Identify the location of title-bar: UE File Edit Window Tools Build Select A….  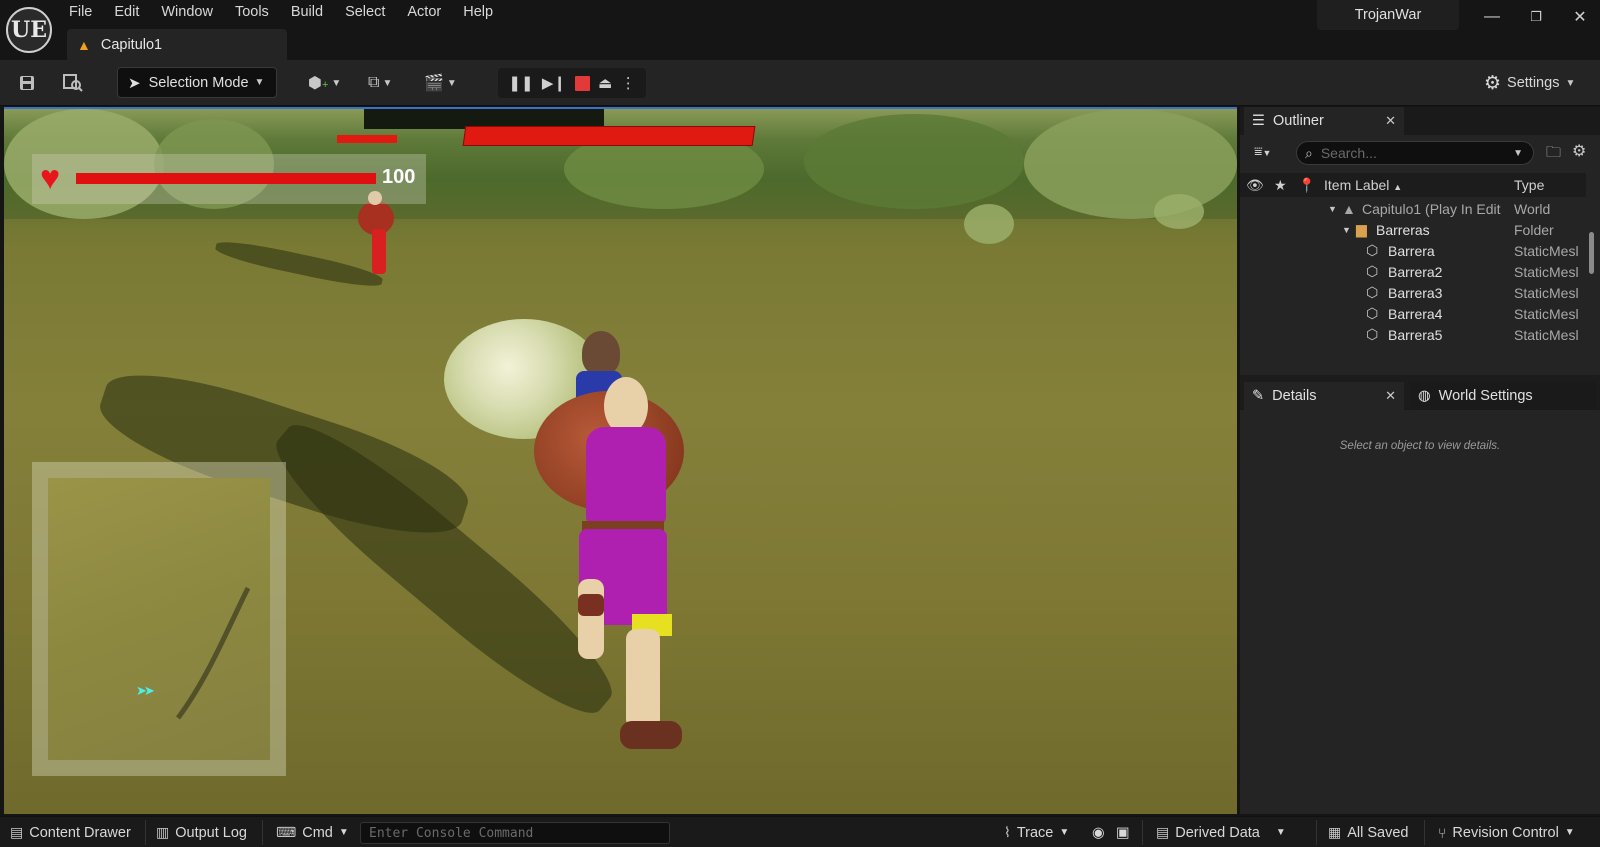
(800, 30).